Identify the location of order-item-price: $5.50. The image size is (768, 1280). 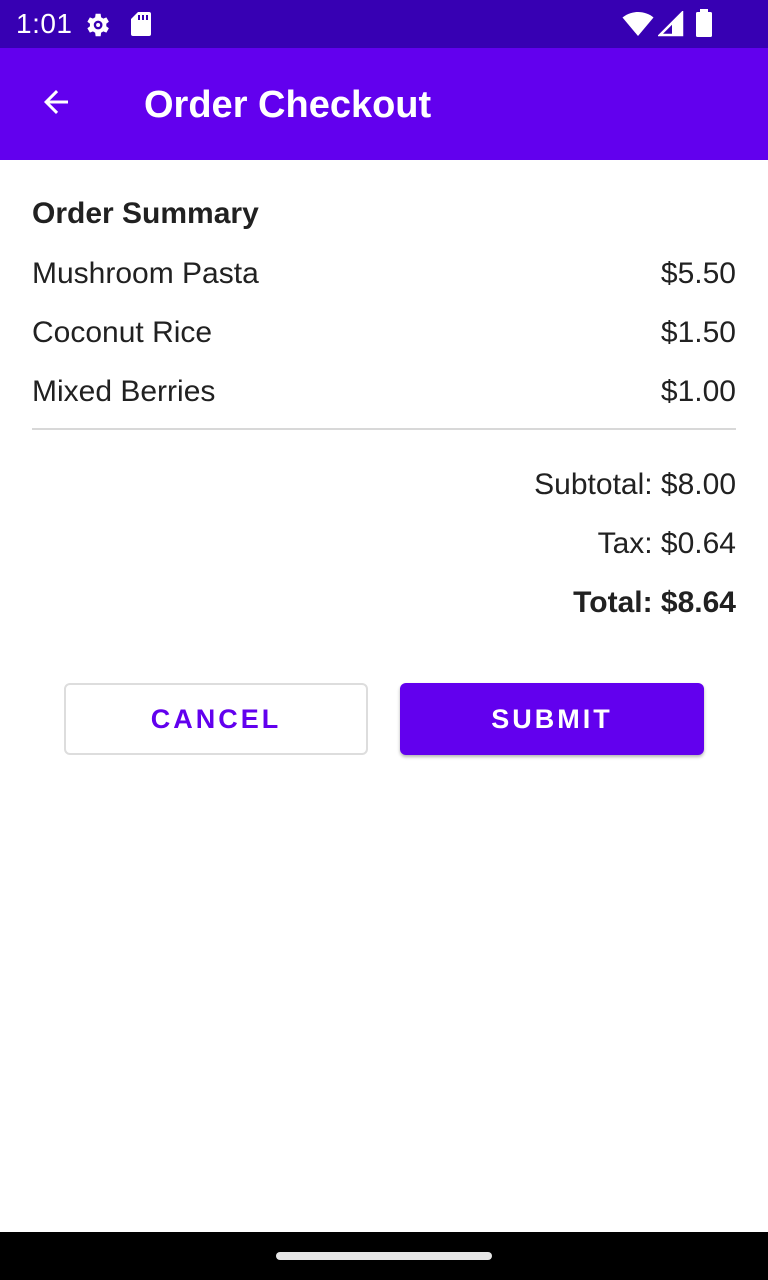
(698, 273).